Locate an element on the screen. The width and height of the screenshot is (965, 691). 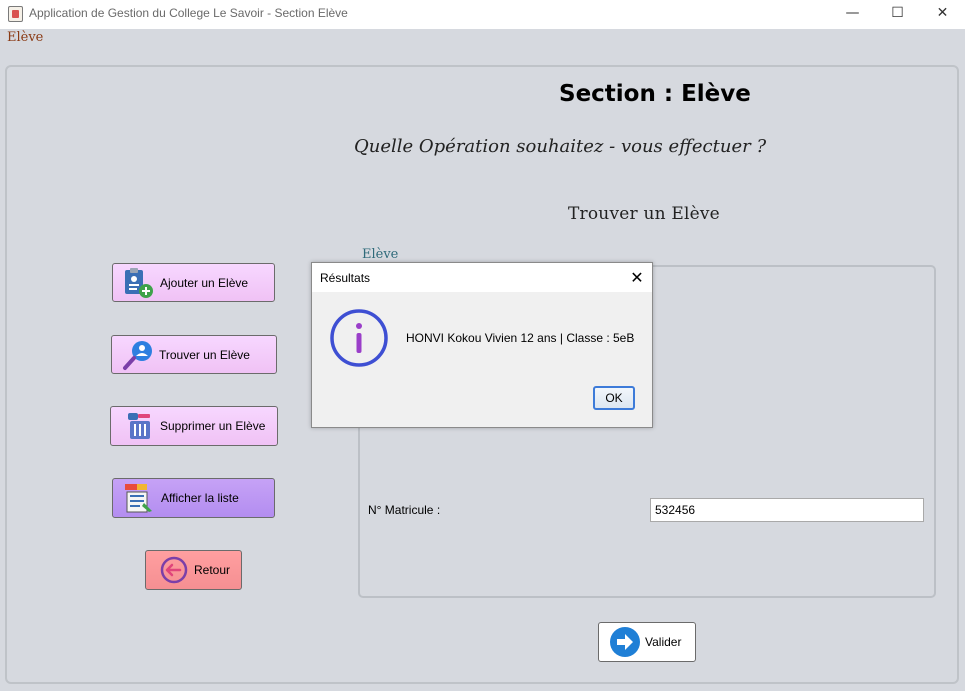
group-caption: Elève is located at coordinates (380, 254).